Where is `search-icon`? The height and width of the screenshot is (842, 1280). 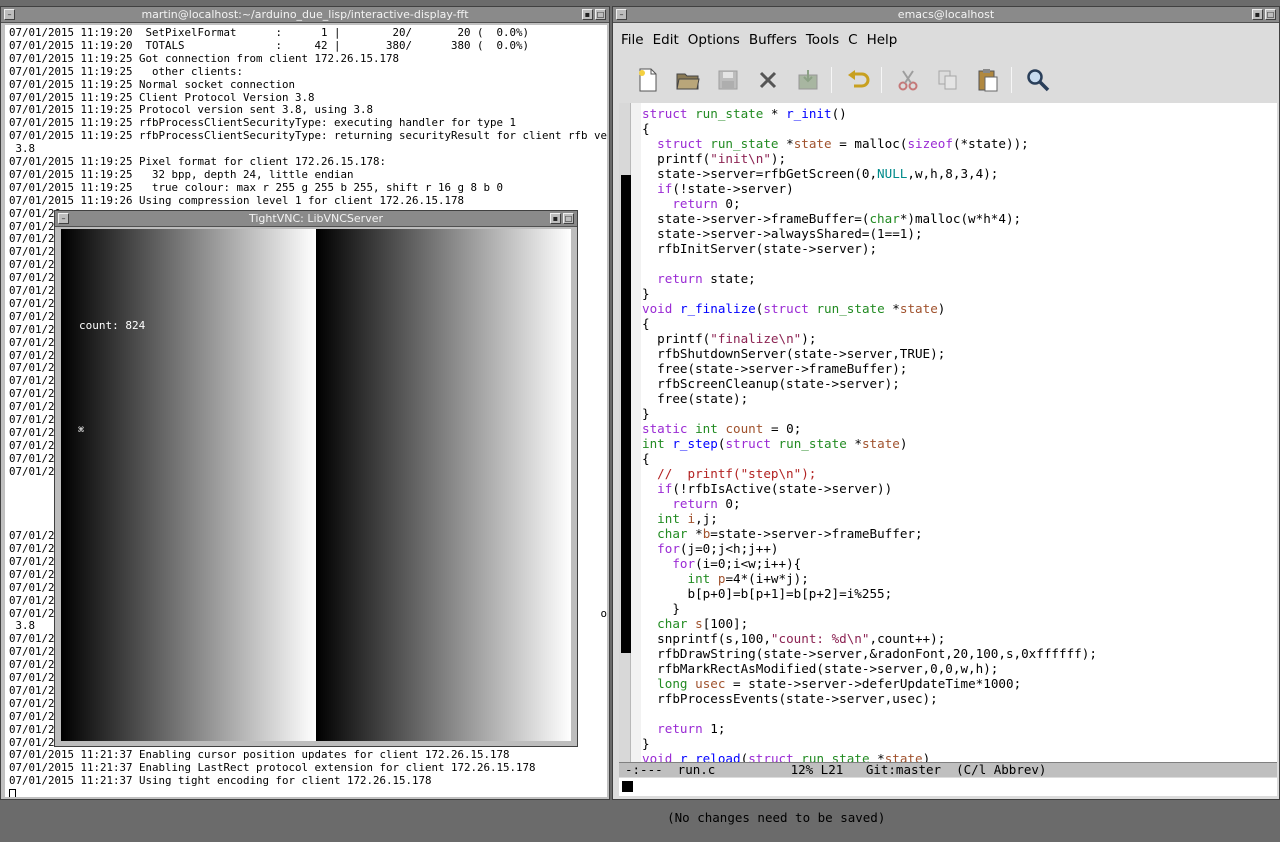
search-icon is located at coordinates (1038, 80).